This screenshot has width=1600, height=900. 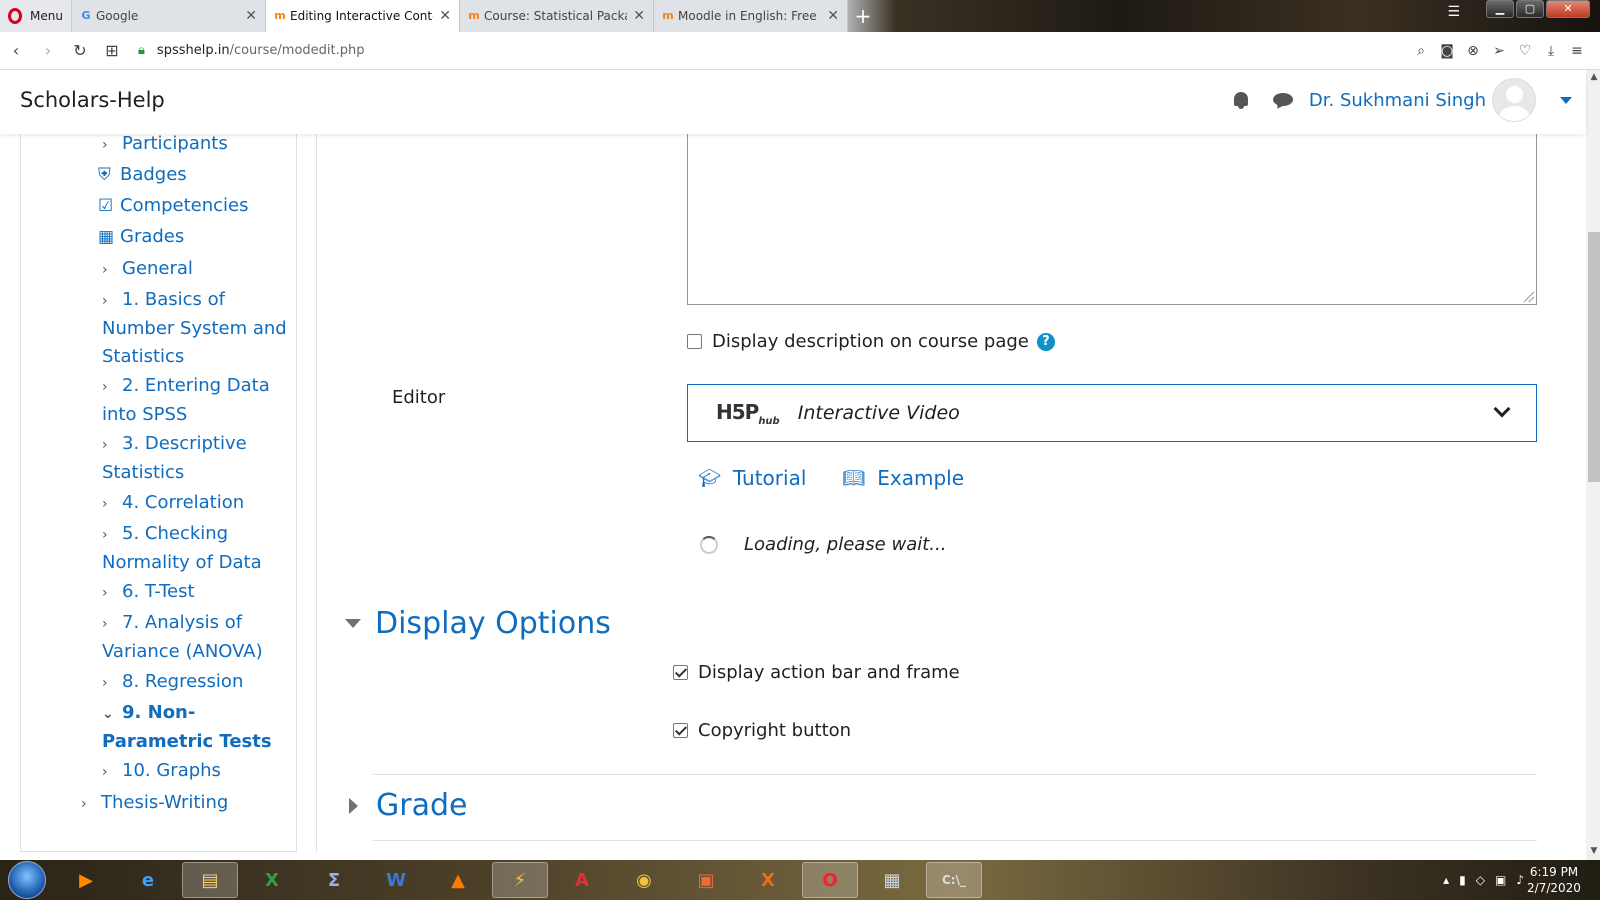 I want to click on scroll-down-icon: ▼, so click(x=1594, y=851).